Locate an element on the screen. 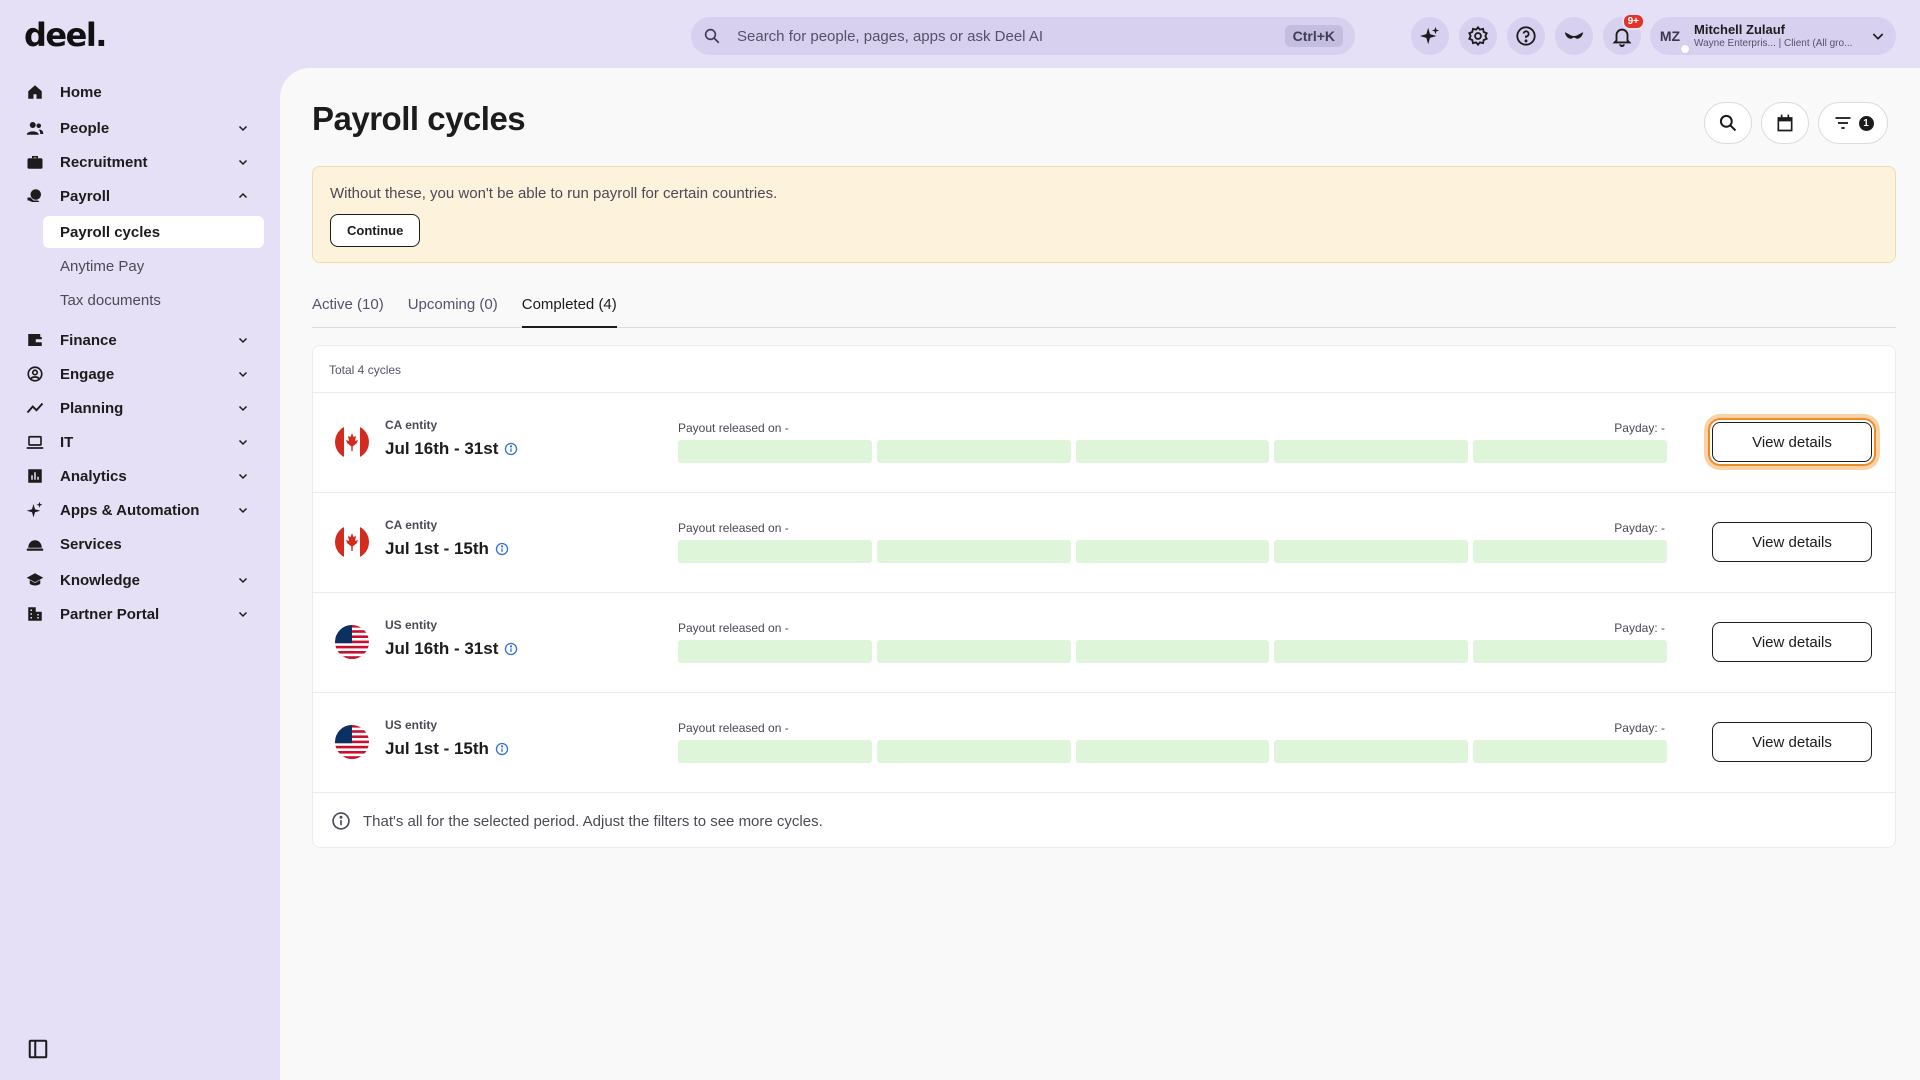 The image size is (1920, 1080). engage-icon is located at coordinates (35, 374).